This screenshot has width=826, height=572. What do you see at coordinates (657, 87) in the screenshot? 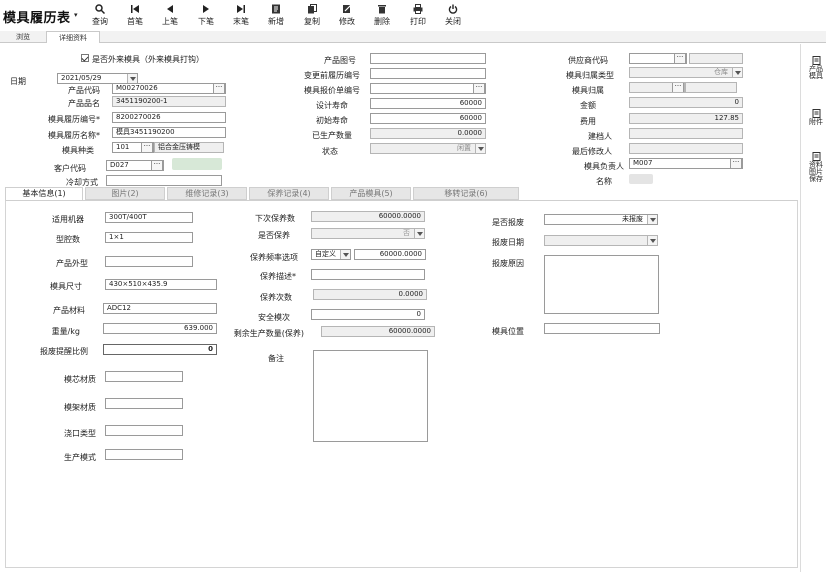
I see `owner-code-field: ···` at bounding box center [657, 87].